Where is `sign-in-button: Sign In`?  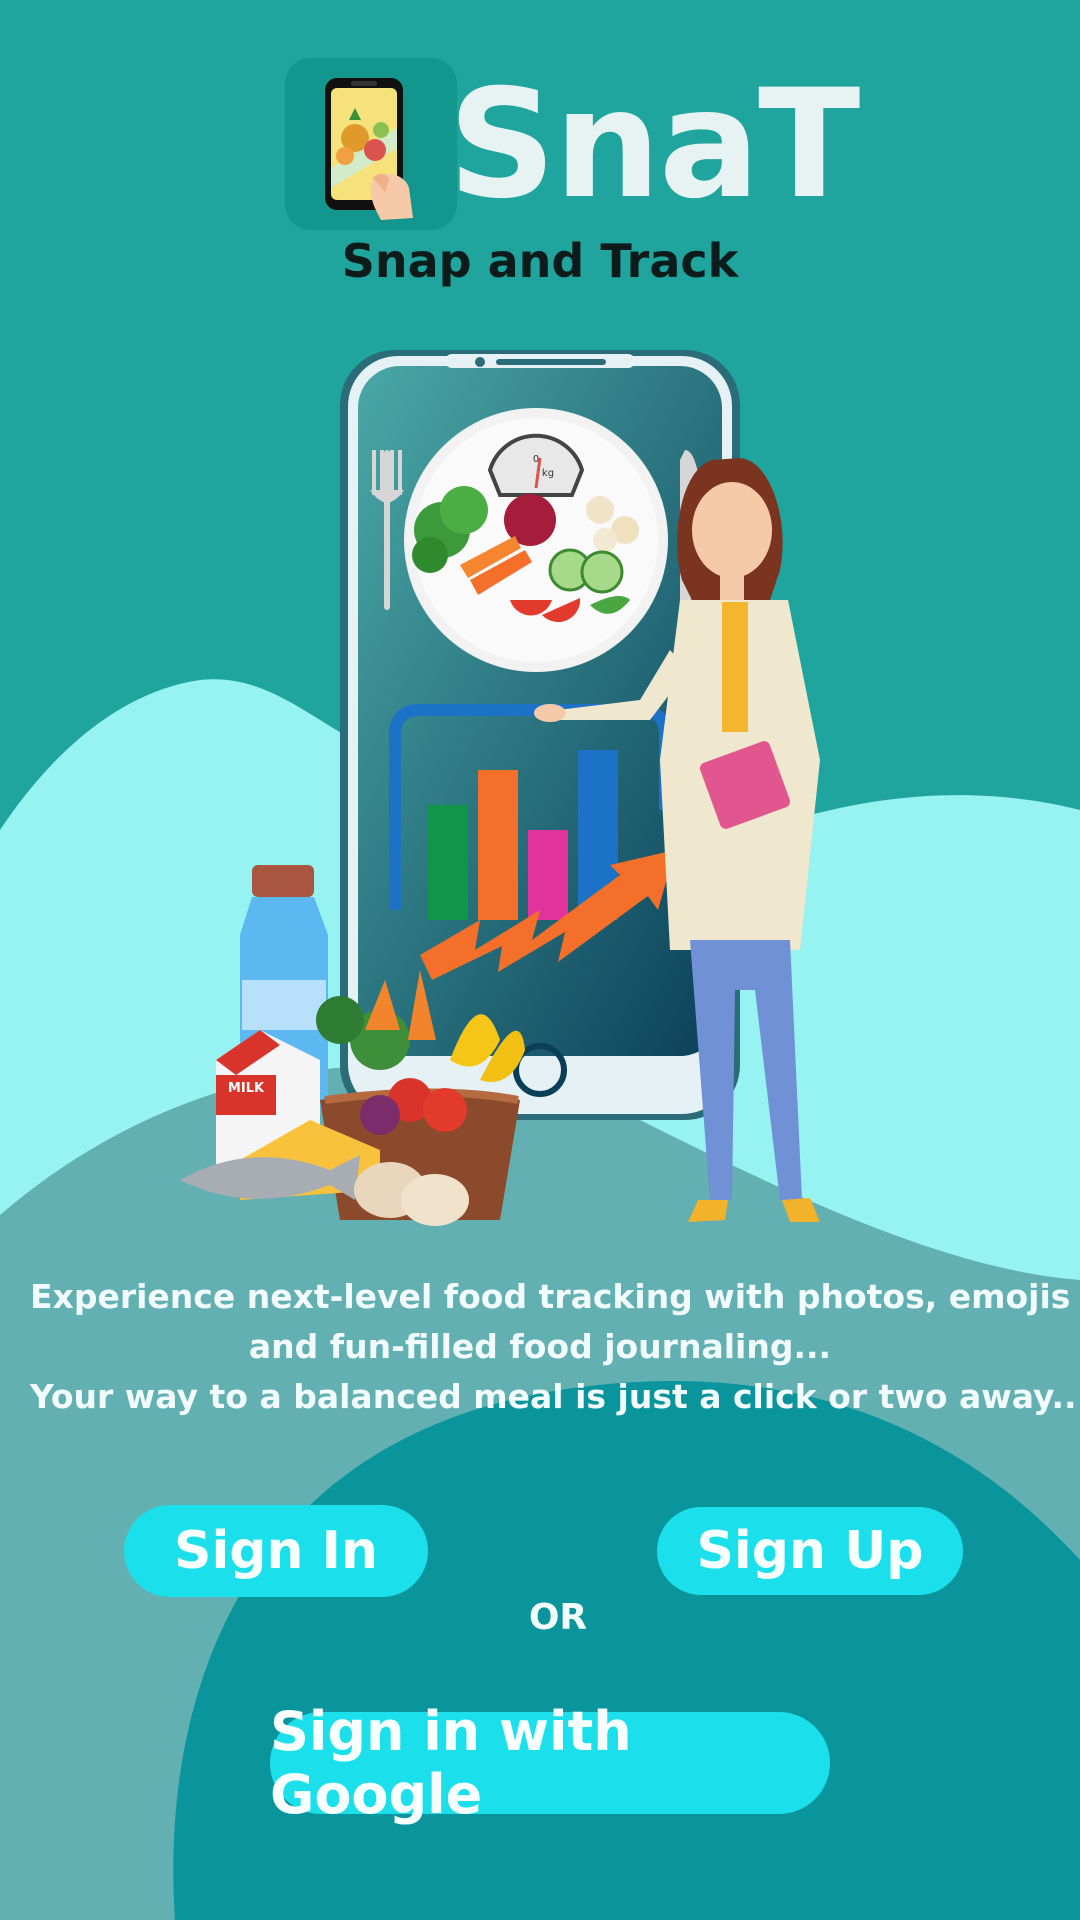
sign-in-button: Sign In is located at coordinates (276, 1551).